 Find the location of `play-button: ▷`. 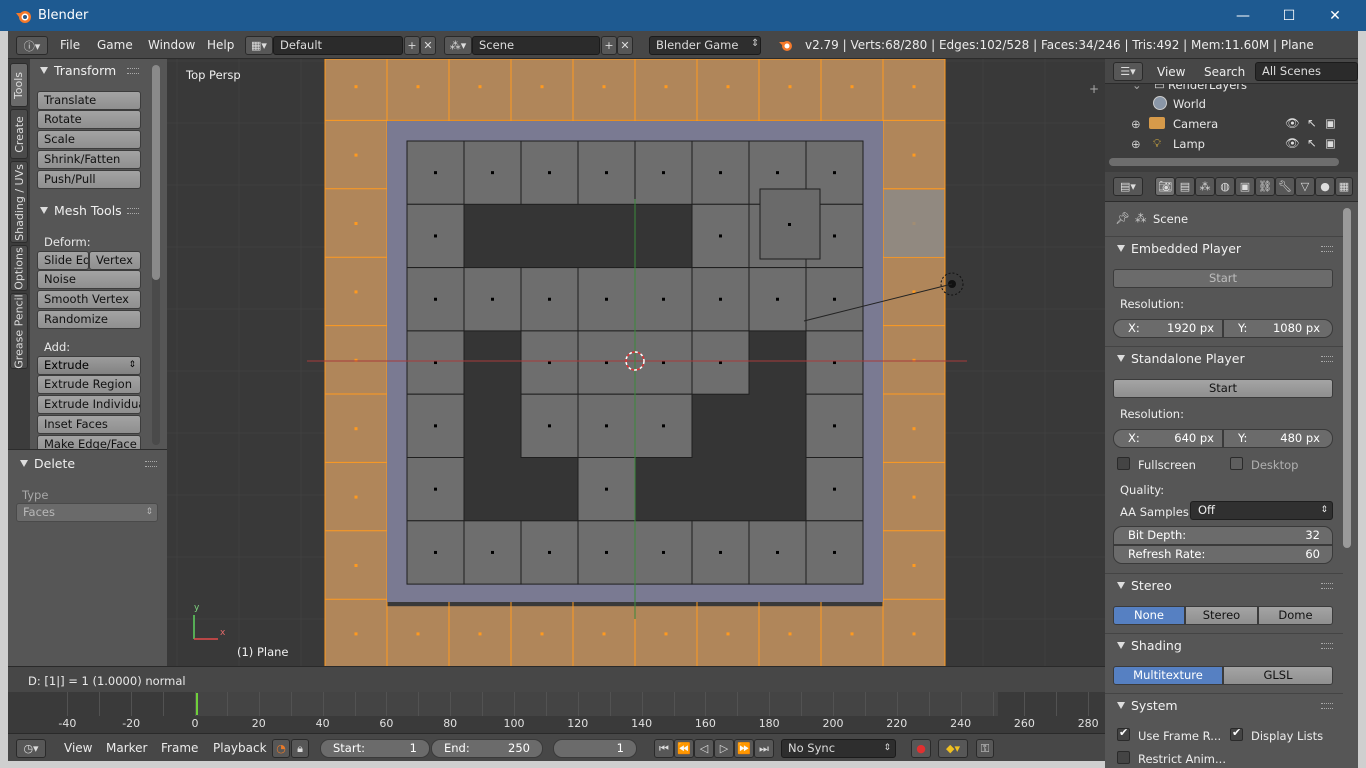

play-button: ▷ is located at coordinates (724, 748).